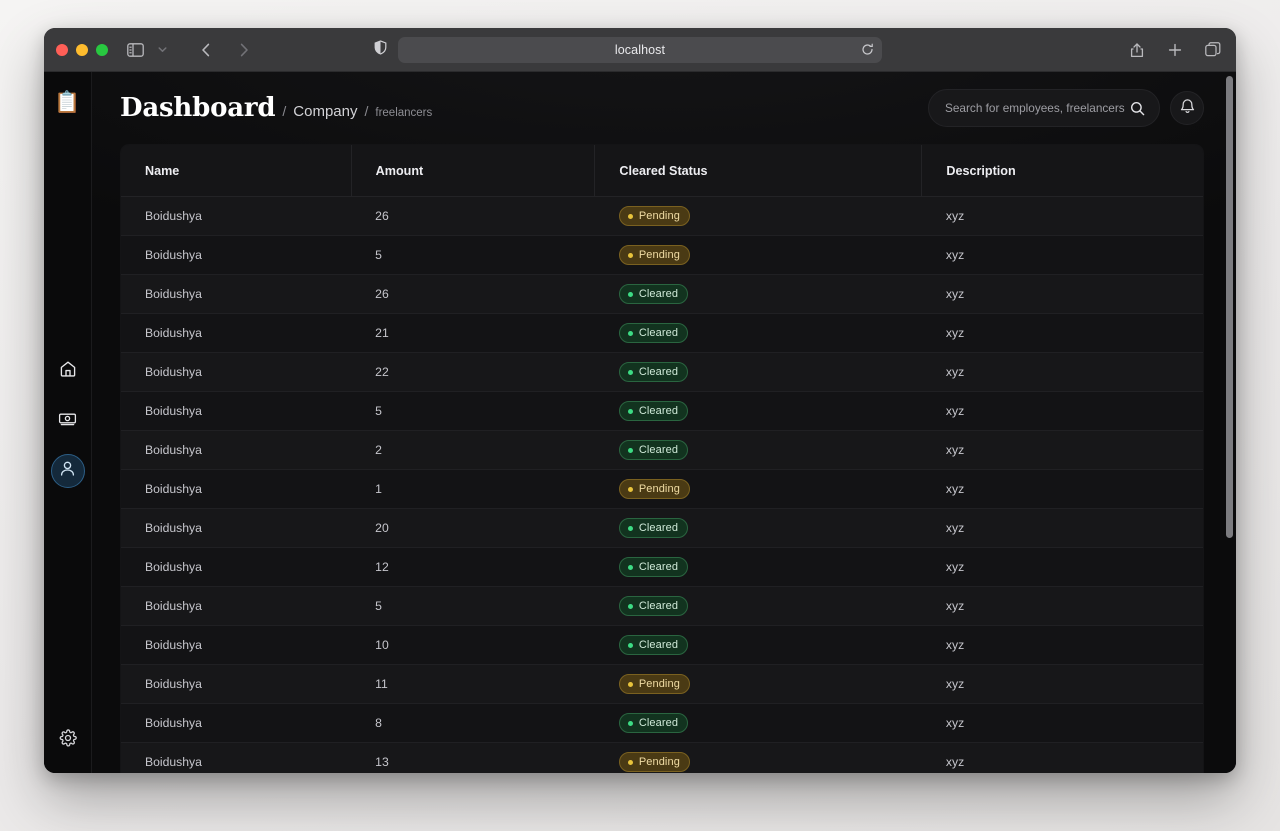 The image size is (1280, 831). I want to click on breadcrumb-item-company: Company, so click(325, 111).